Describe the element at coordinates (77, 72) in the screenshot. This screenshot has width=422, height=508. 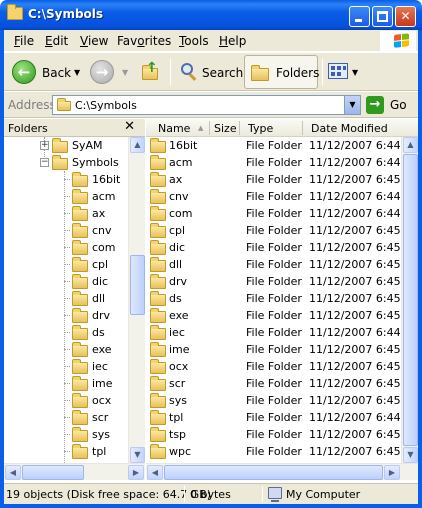
I see `back-dropdown-icon: ▼` at that location.